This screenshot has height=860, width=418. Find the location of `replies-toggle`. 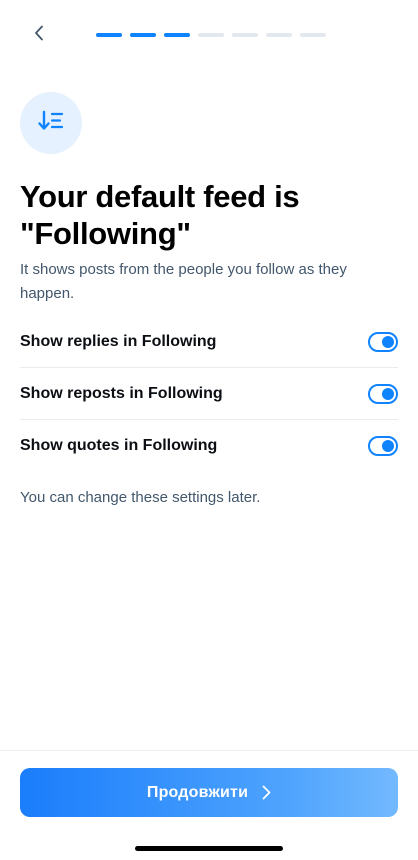

replies-toggle is located at coordinates (383, 341).